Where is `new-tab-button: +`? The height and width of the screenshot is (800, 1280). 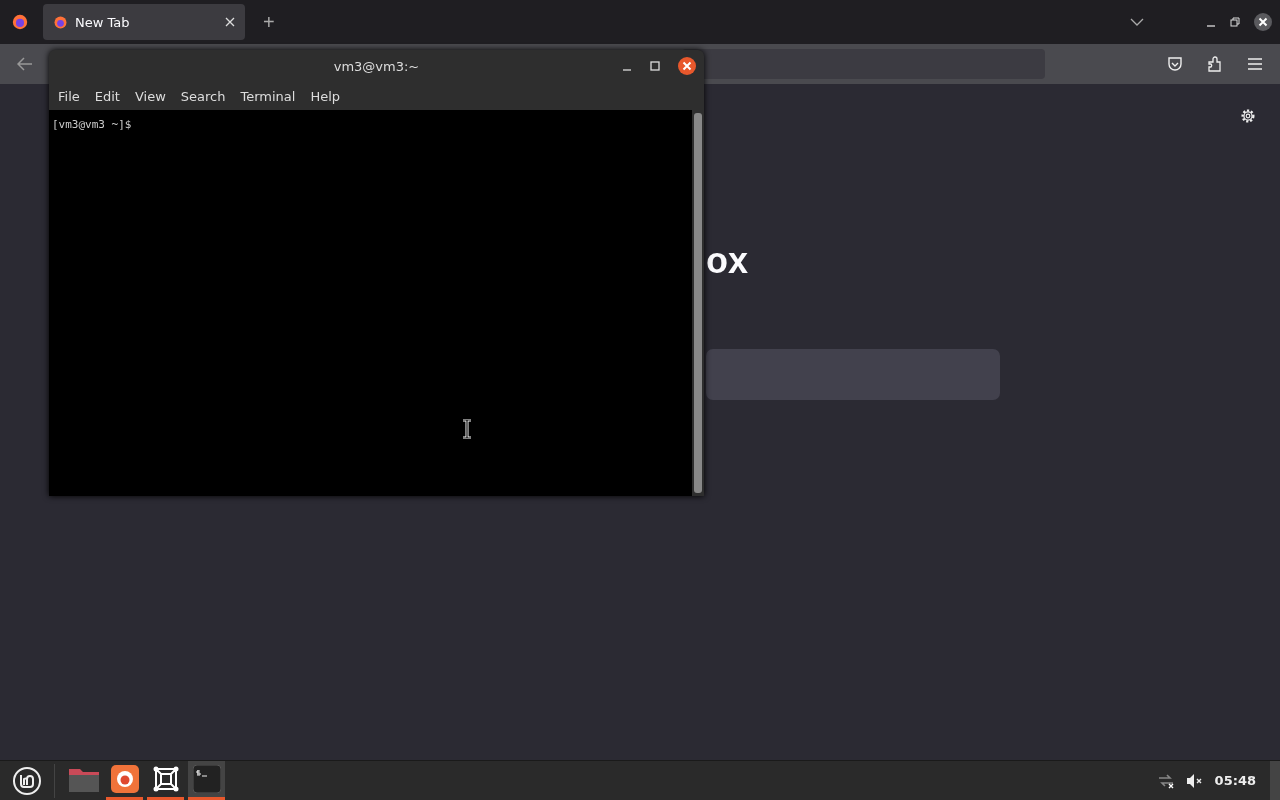
new-tab-button: + is located at coordinates (269, 22).